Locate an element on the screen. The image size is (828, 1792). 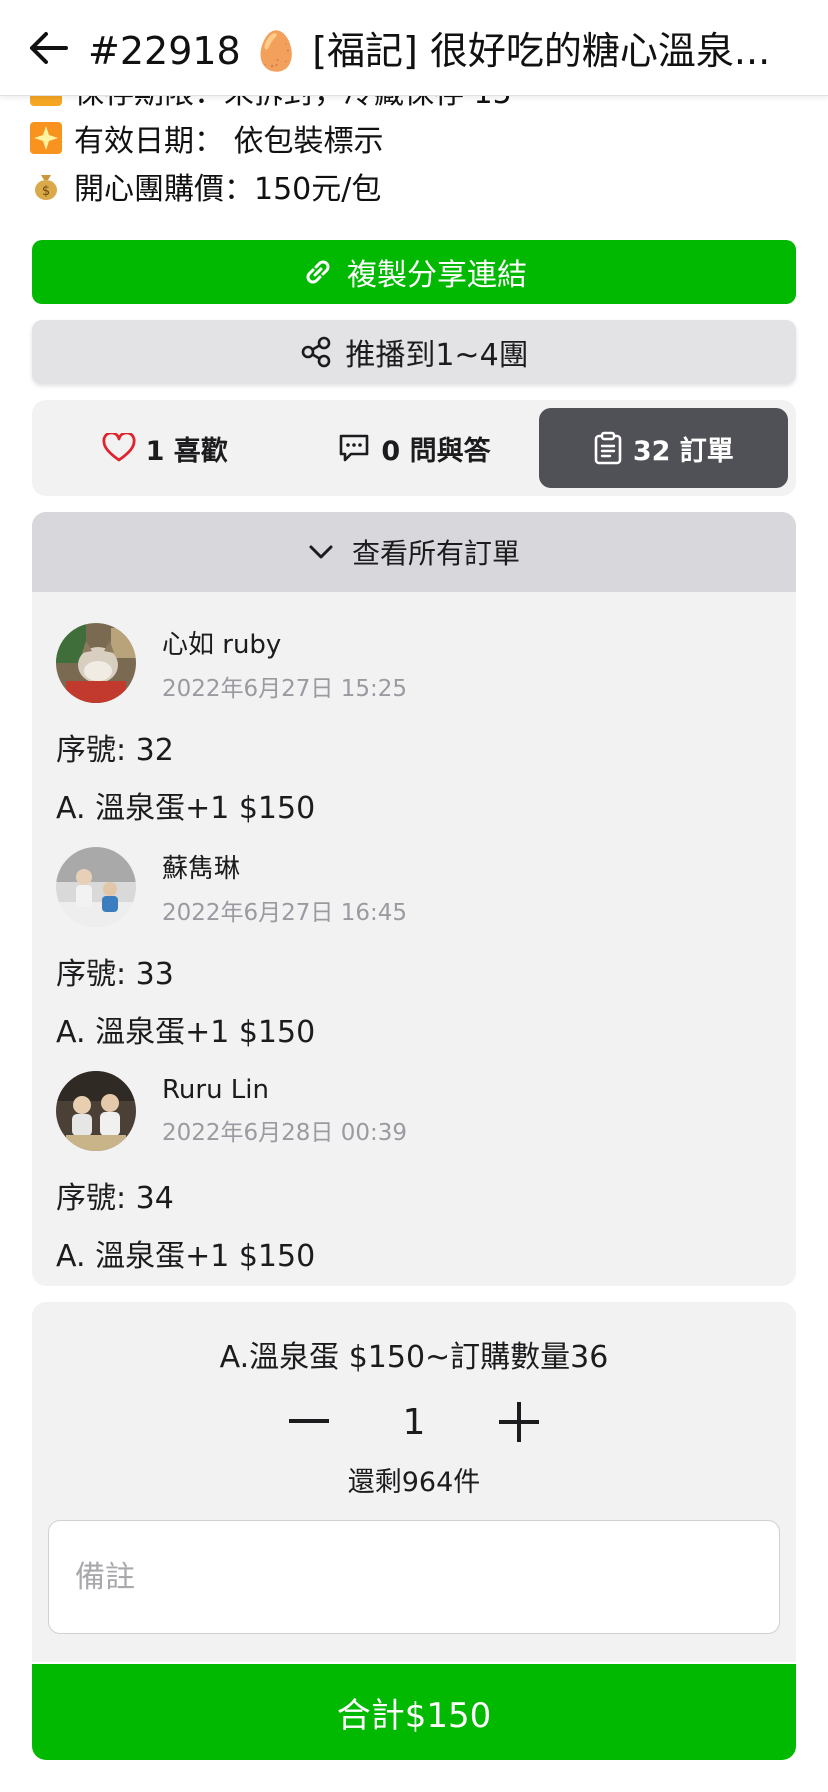
plus-icon is located at coordinates (519, 1422).